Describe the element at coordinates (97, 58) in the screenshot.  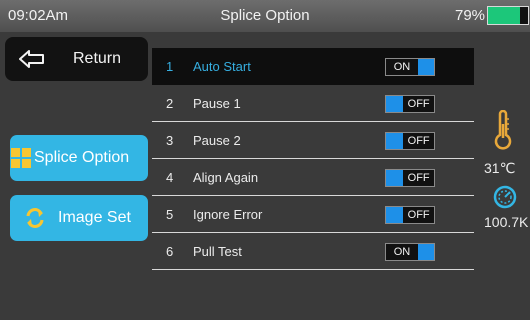
I see `return-label: Return` at that location.